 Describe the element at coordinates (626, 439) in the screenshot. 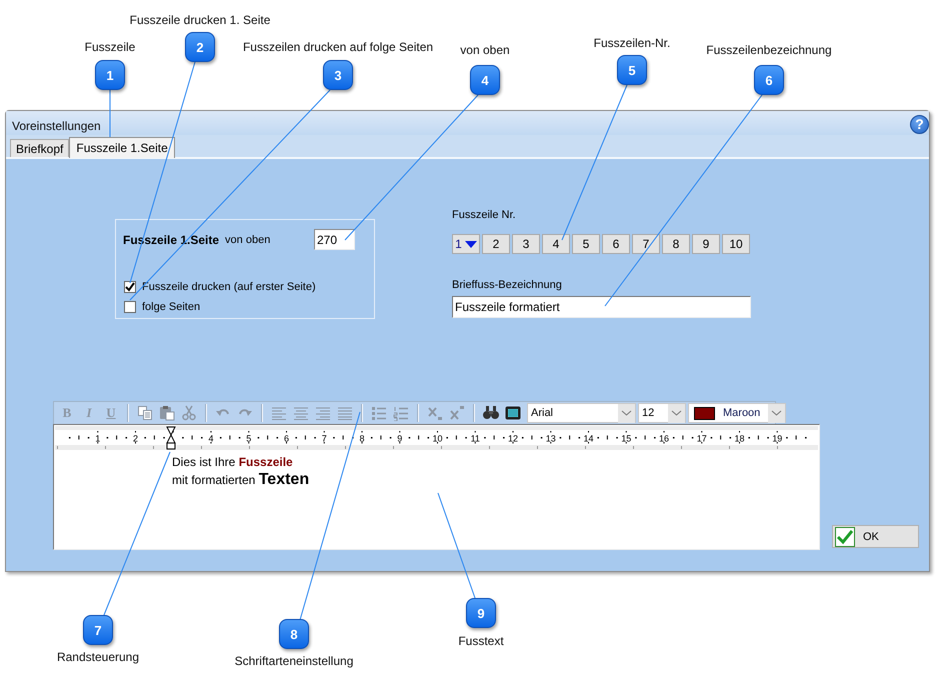

I see `ruler-number: 15` at that location.